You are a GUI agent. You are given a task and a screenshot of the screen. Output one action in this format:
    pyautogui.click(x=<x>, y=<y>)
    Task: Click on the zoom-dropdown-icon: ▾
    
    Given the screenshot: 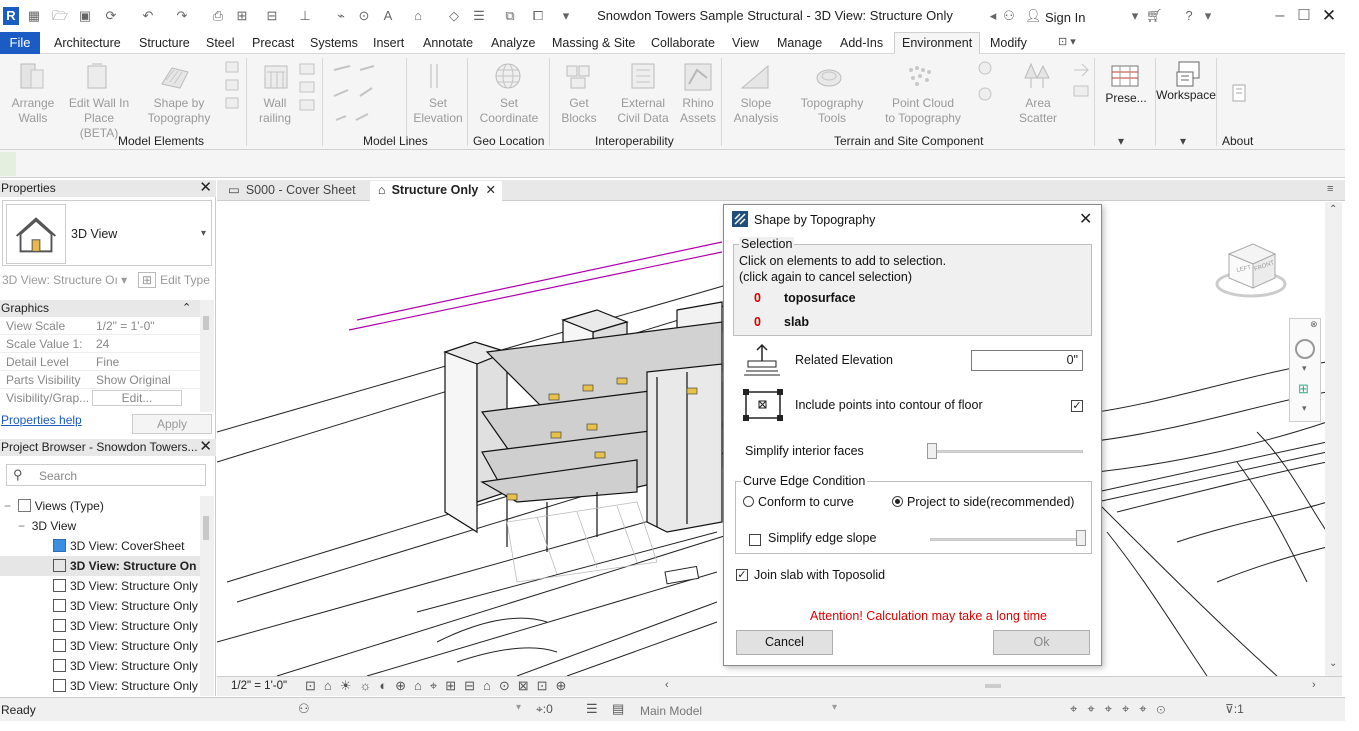 What is the action you would take?
    pyautogui.click(x=1304, y=408)
    